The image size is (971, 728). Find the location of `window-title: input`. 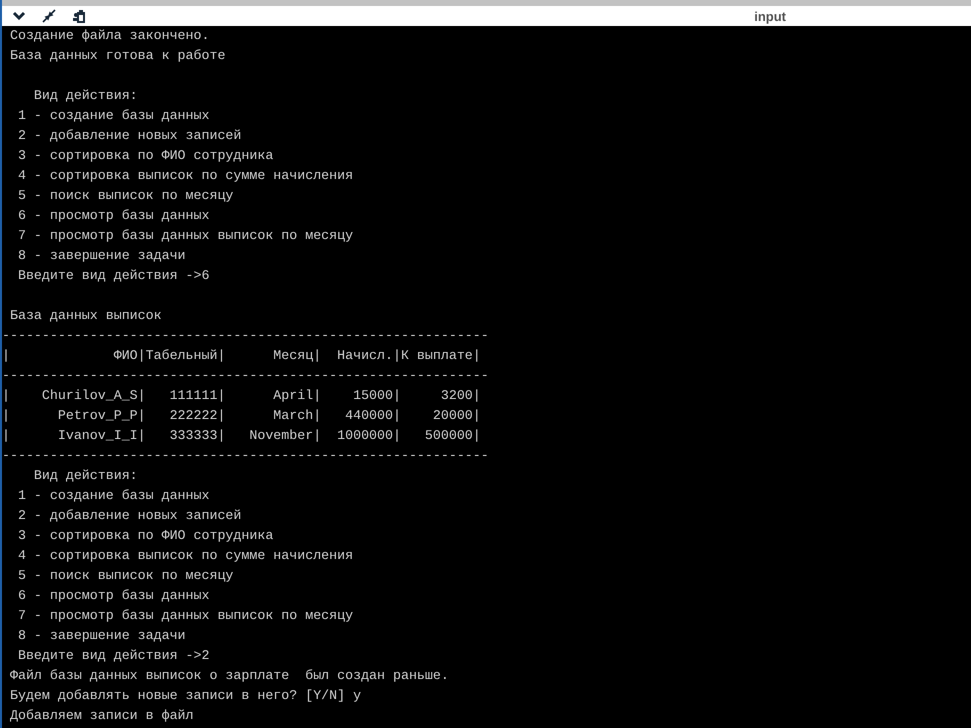

window-title: input is located at coordinates (770, 16).